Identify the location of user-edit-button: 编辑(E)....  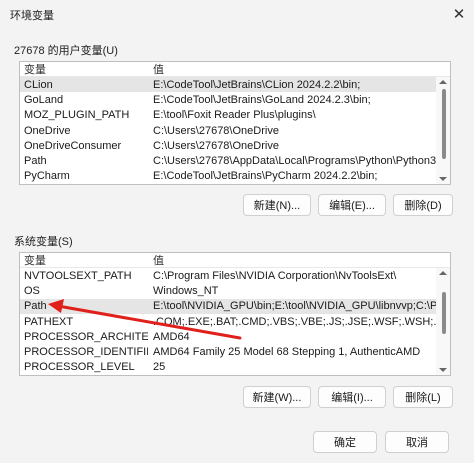
(352, 205).